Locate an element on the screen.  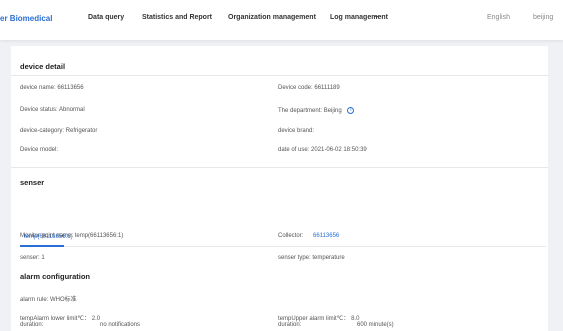
device-model-label: Device model: is located at coordinates (39, 150).